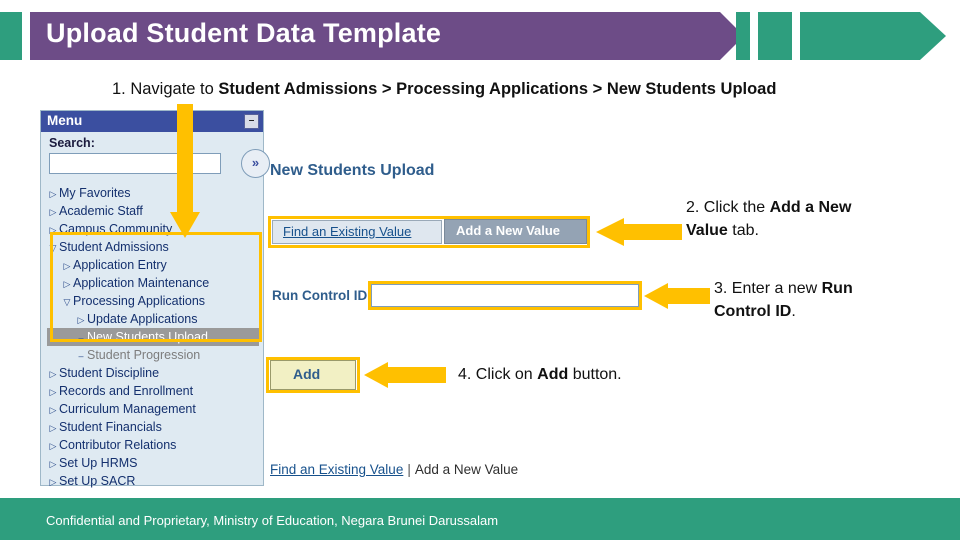  Describe the element at coordinates (118, 445) in the screenshot. I see `menu-tree-item-label: Contributor Relations` at that location.